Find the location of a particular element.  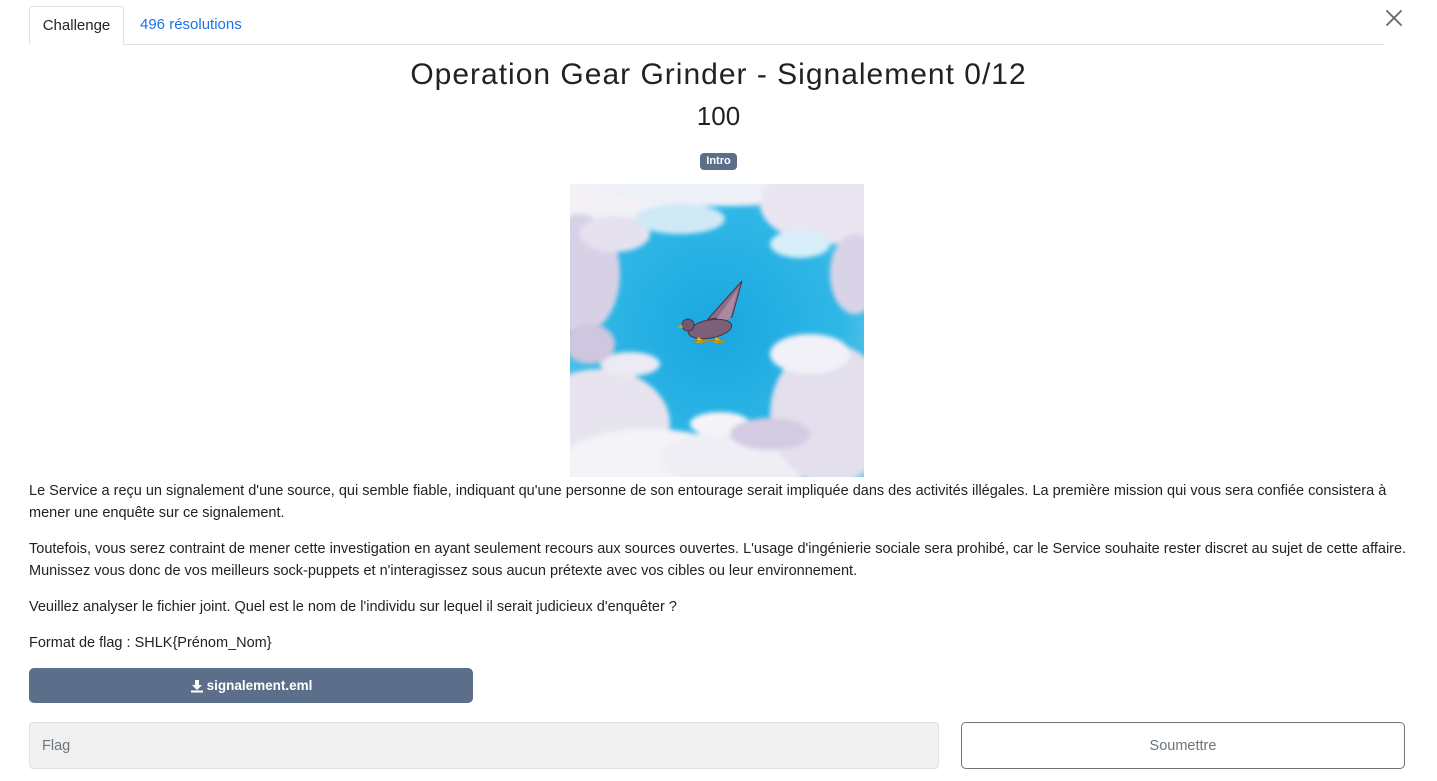

flag-input is located at coordinates (484, 745).